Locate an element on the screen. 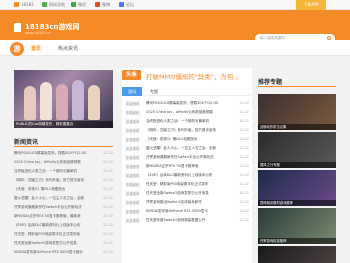 This screenshot has width=350, height=263. table-row: 手游资讯 2025 China Joy，Affinity公布新品推荐展 10-22 is located at coordinates (187, 112).